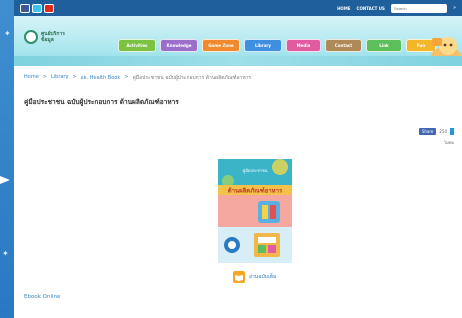  What do you see at coordinates (384, 45) in the screenshot?
I see `nav-item-link: Link` at bounding box center [384, 45].